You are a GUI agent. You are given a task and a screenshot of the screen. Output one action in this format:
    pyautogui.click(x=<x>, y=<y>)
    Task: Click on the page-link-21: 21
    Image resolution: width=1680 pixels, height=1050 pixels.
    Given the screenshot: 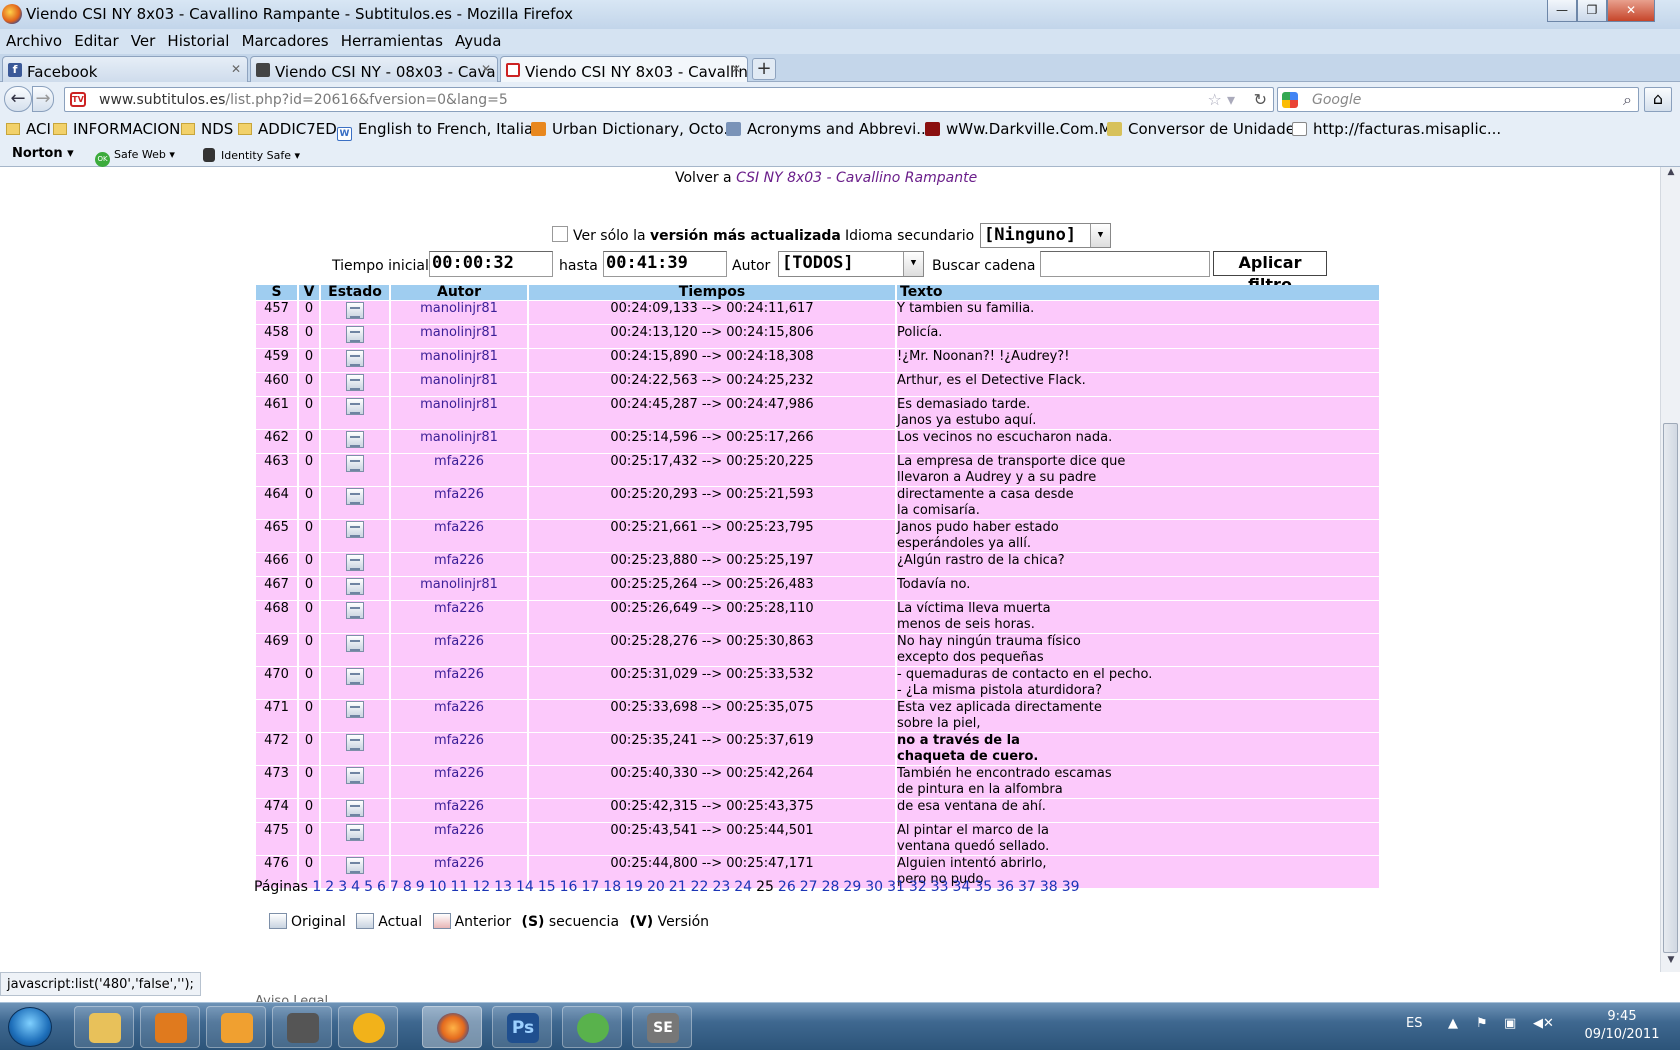 What is the action you would take?
    pyautogui.click(x=678, y=887)
    